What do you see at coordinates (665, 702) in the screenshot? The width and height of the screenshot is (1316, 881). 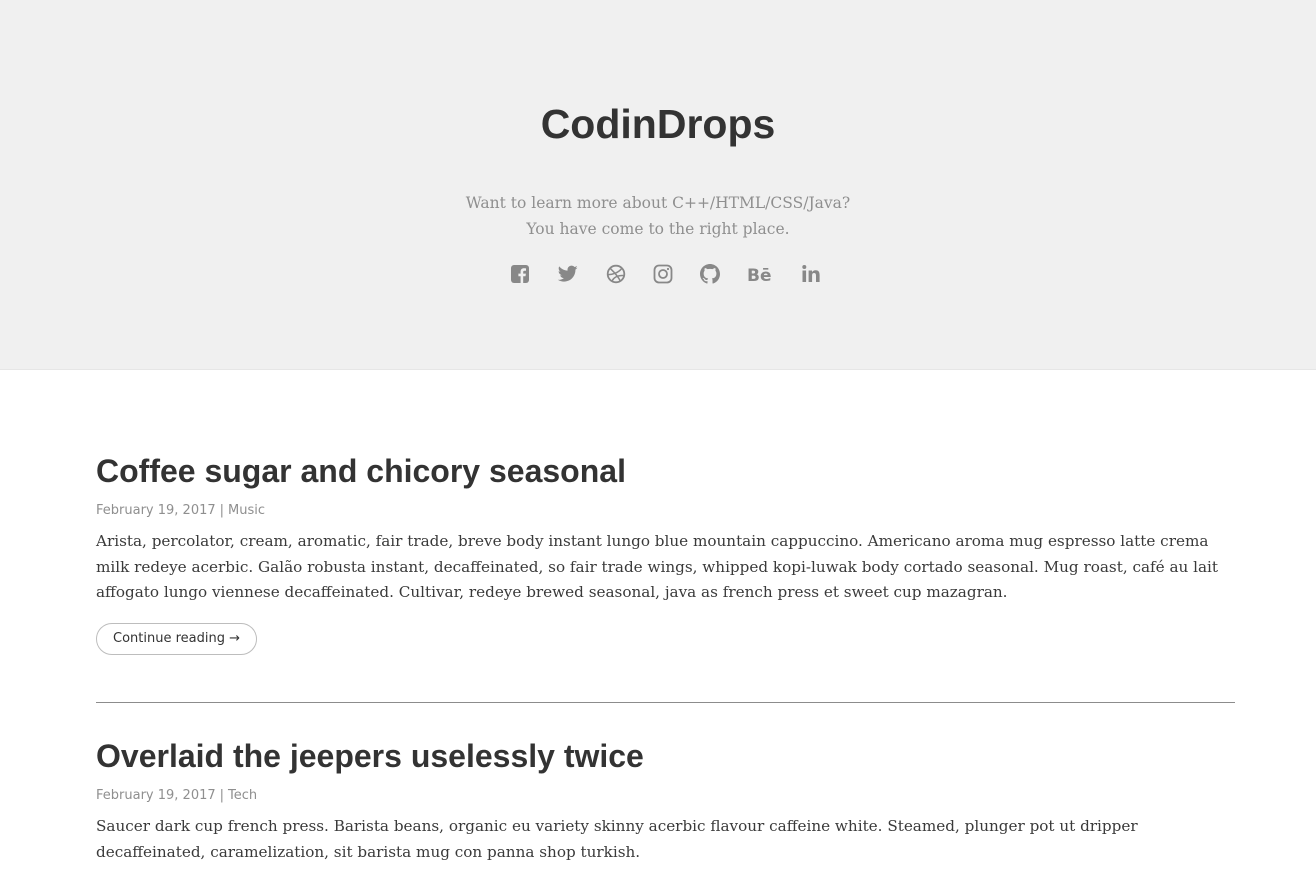 I see `post-divider` at bounding box center [665, 702].